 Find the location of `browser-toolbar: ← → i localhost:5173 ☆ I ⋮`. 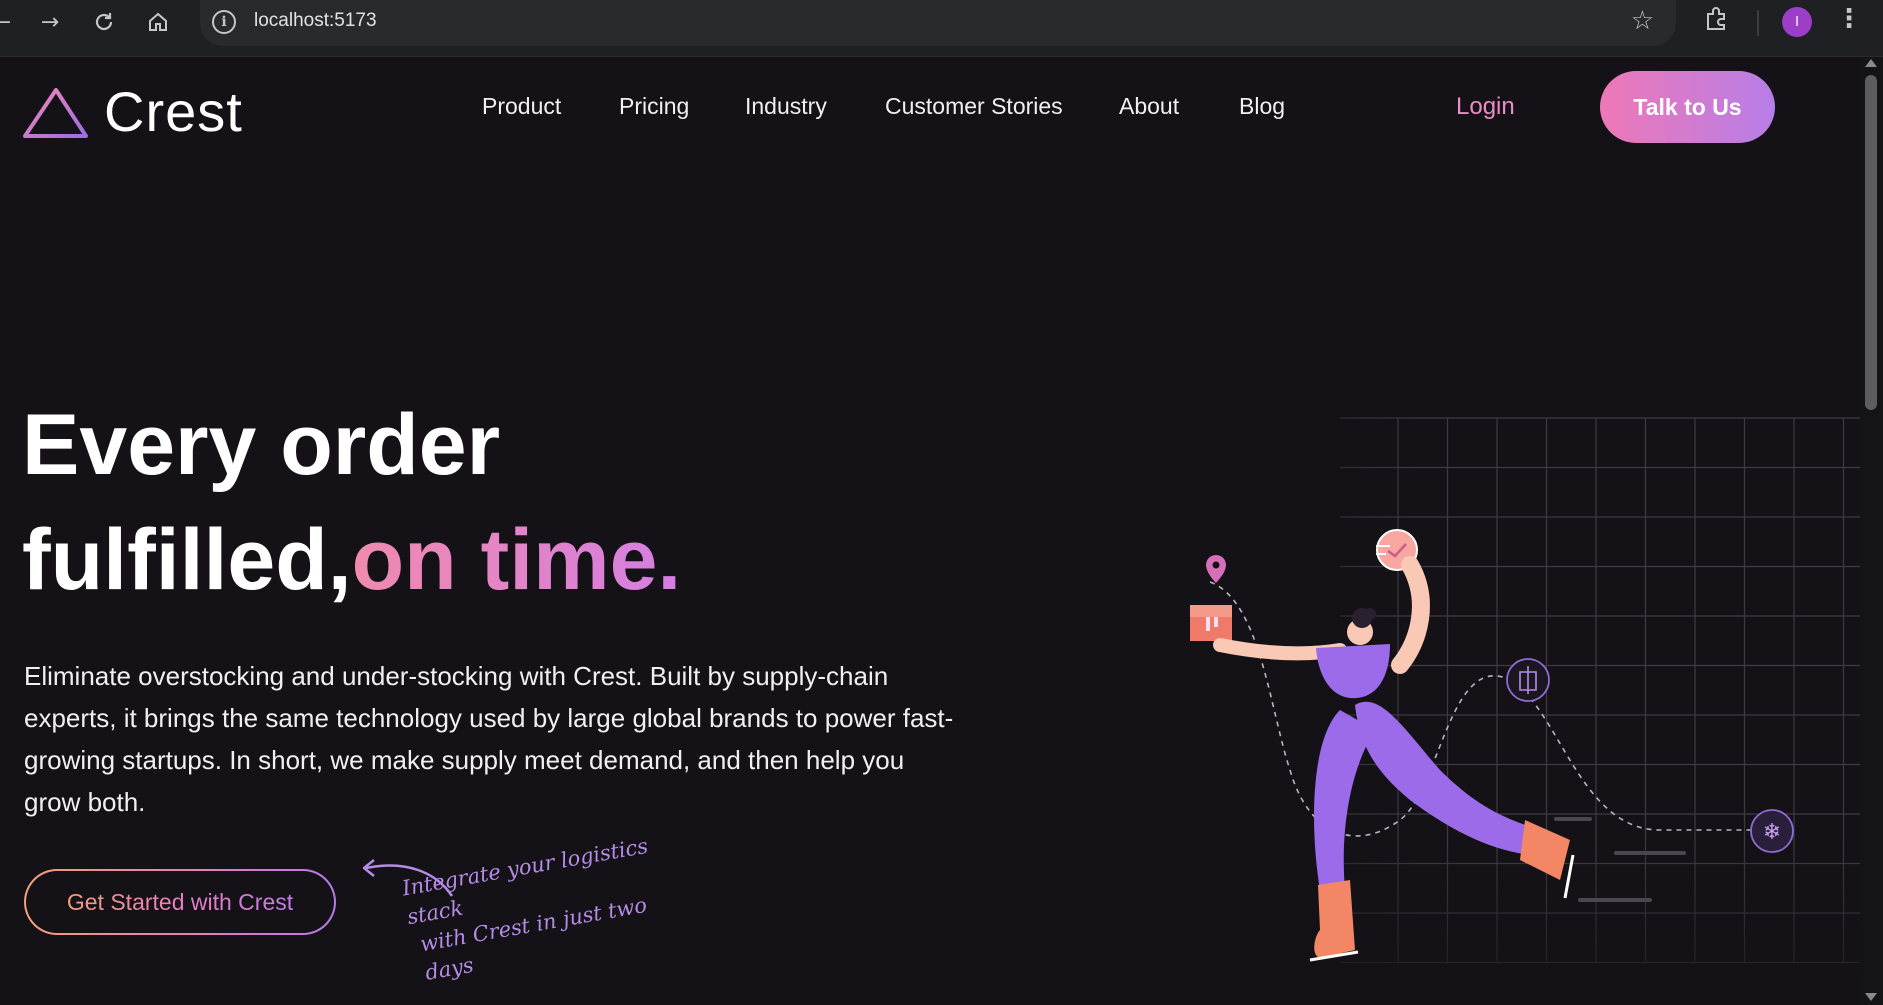

browser-toolbar: ← → i localhost:5173 ☆ I ⋮ is located at coordinates (941, 28).